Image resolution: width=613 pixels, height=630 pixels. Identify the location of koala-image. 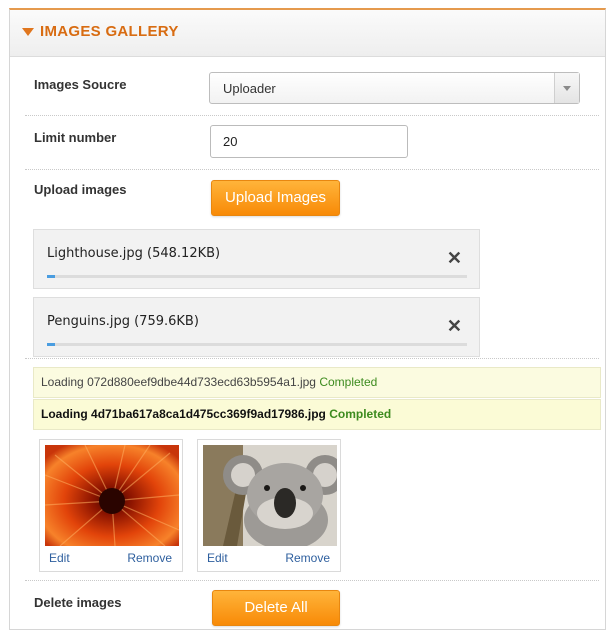
(270, 495).